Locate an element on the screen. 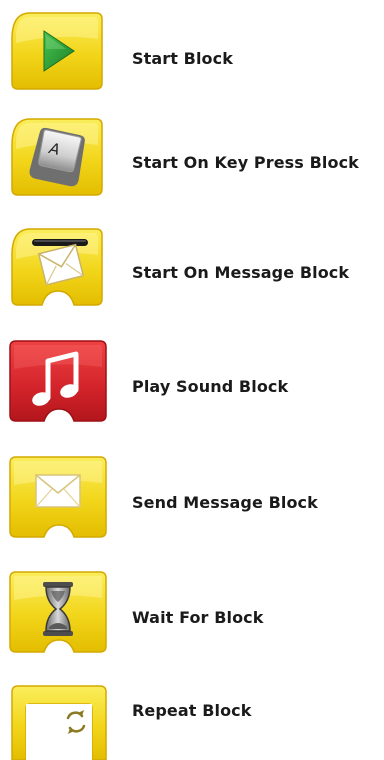 The image size is (384, 760). start-on-key-press-block-tile: A is located at coordinates (57, 156).